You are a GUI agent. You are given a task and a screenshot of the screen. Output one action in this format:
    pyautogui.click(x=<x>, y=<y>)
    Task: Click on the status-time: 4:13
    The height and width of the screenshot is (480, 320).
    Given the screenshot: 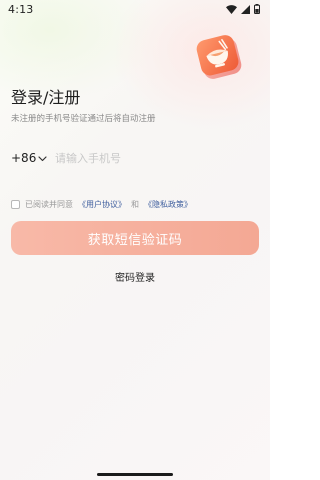 What is the action you would take?
    pyautogui.click(x=21, y=9)
    